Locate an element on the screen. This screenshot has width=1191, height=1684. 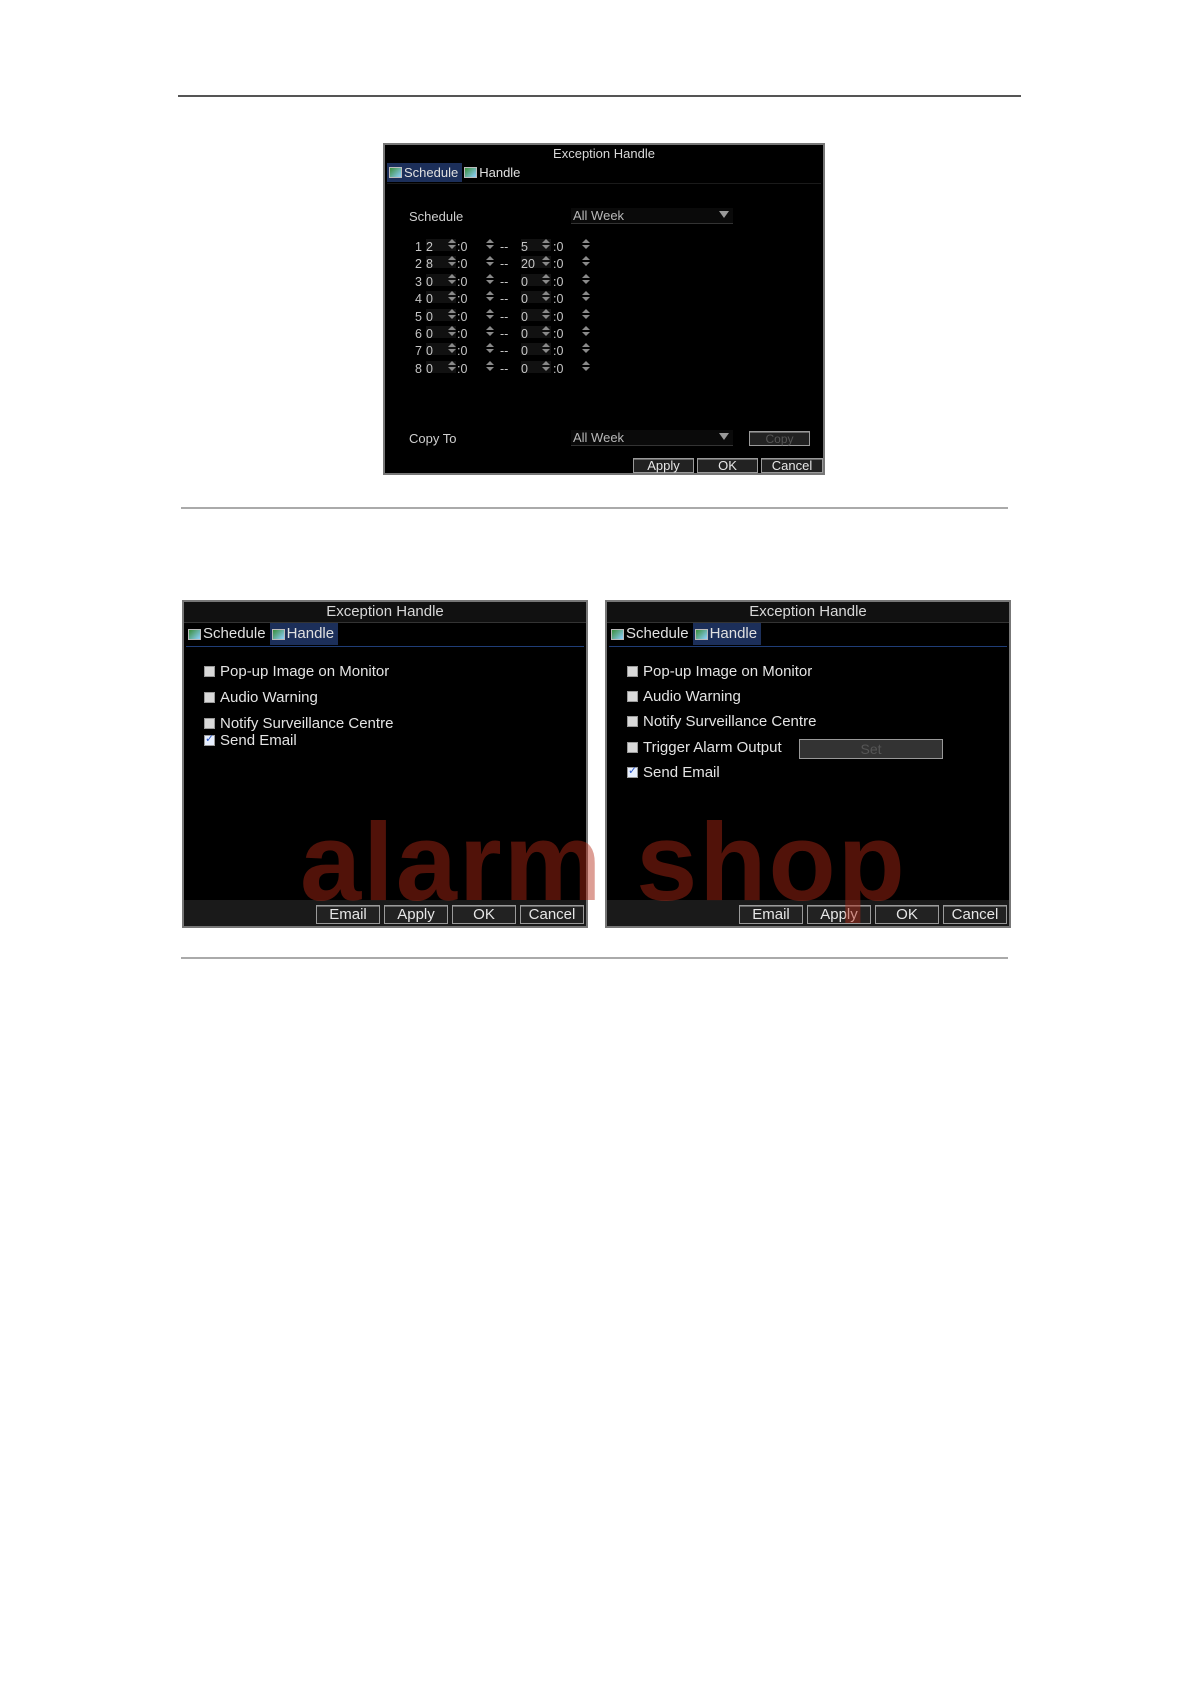
apply-button: Apply is located at coordinates (663, 465).